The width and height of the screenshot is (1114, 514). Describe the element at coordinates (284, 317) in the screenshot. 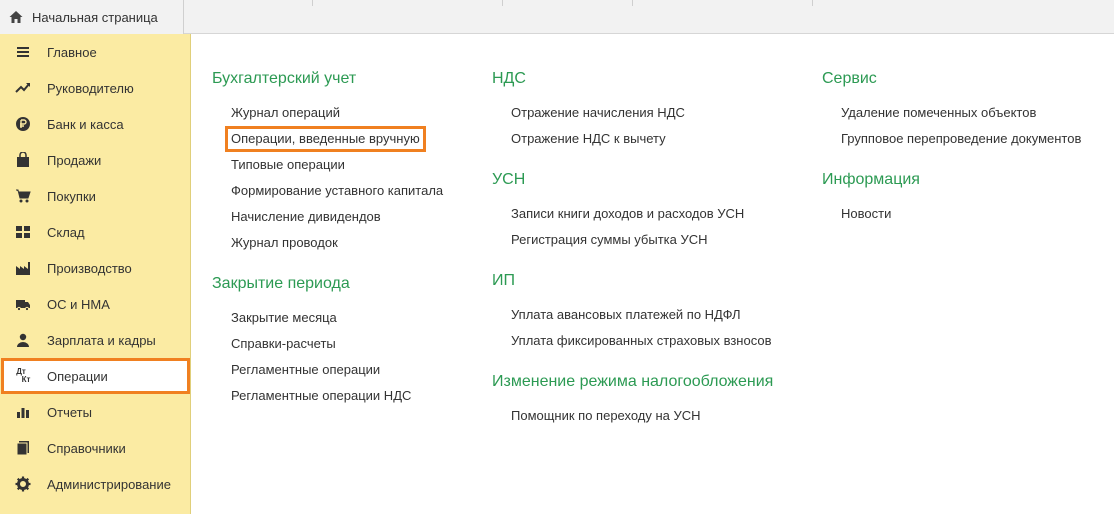

I see `link-month-close: Закрытие месяца` at that location.